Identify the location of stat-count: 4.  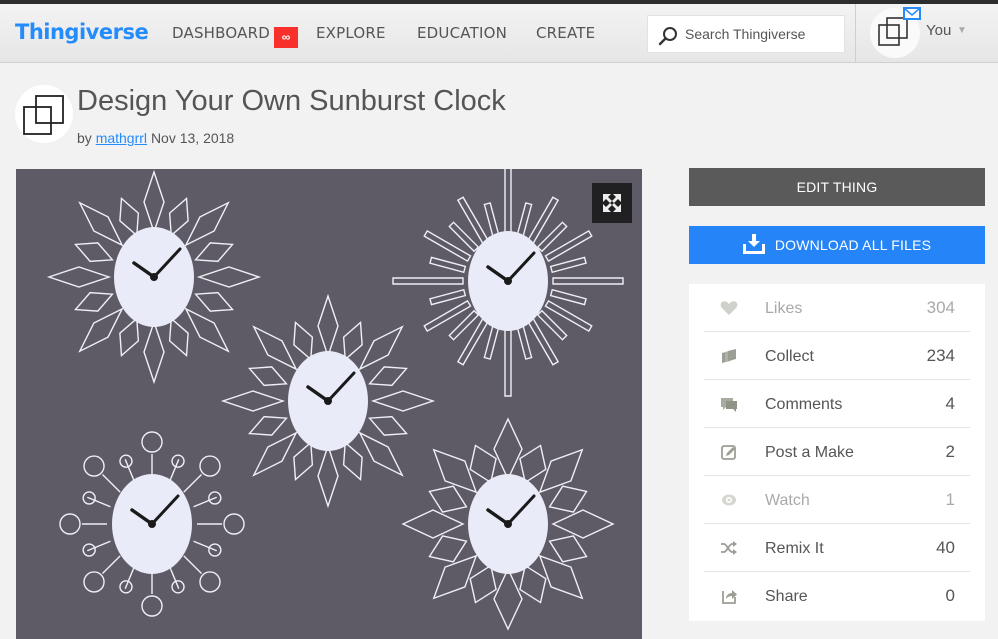
(950, 403).